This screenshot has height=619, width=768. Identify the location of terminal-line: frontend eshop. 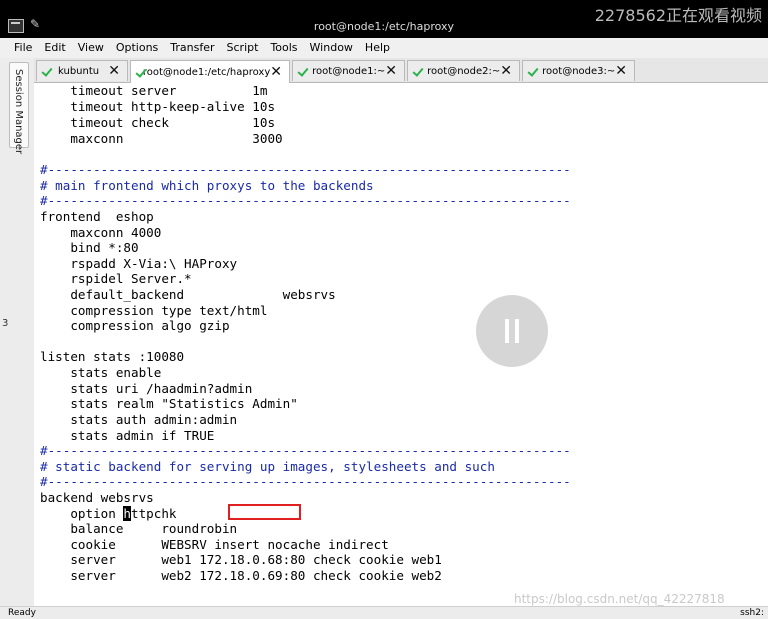
(97, 216).